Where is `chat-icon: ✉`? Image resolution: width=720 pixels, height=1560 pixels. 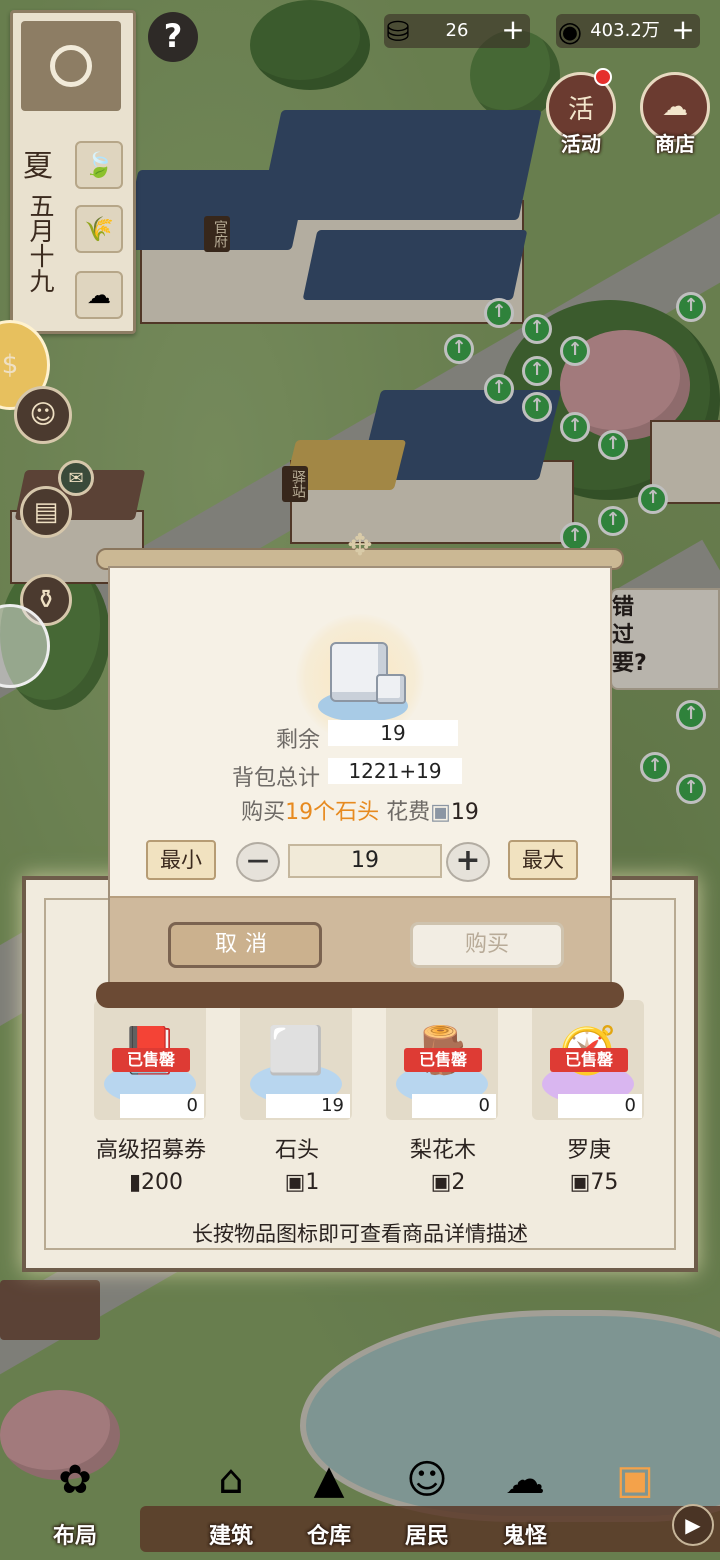 chat-icon: ✉ is located at coordinates (76, 478).